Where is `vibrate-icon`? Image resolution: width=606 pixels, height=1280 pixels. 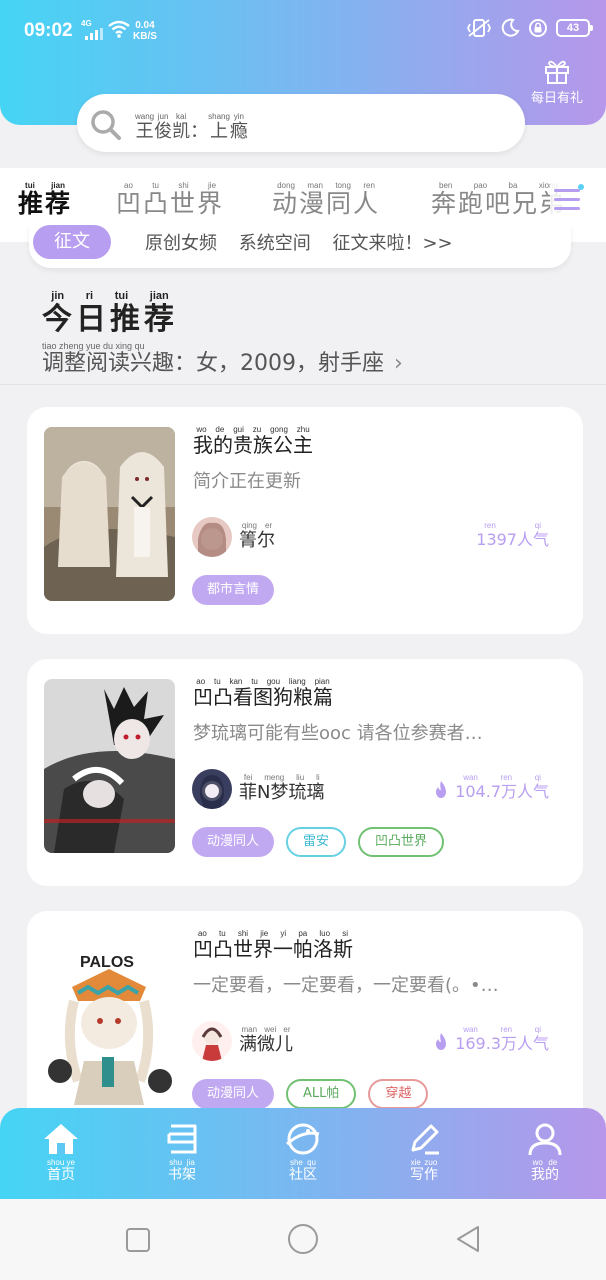 vibrate-icon is located at coordinates (479, 28).